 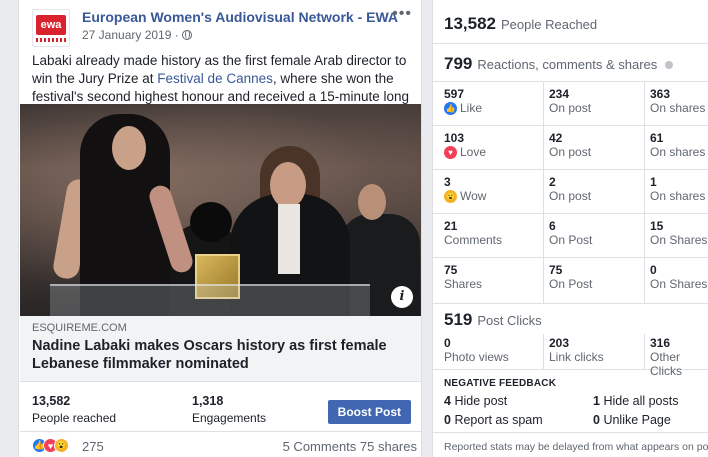 What do you see at coordinates (657, 138) in the screenshot?
I see `love-on-shares: 61` at bounding box center [657, 138].